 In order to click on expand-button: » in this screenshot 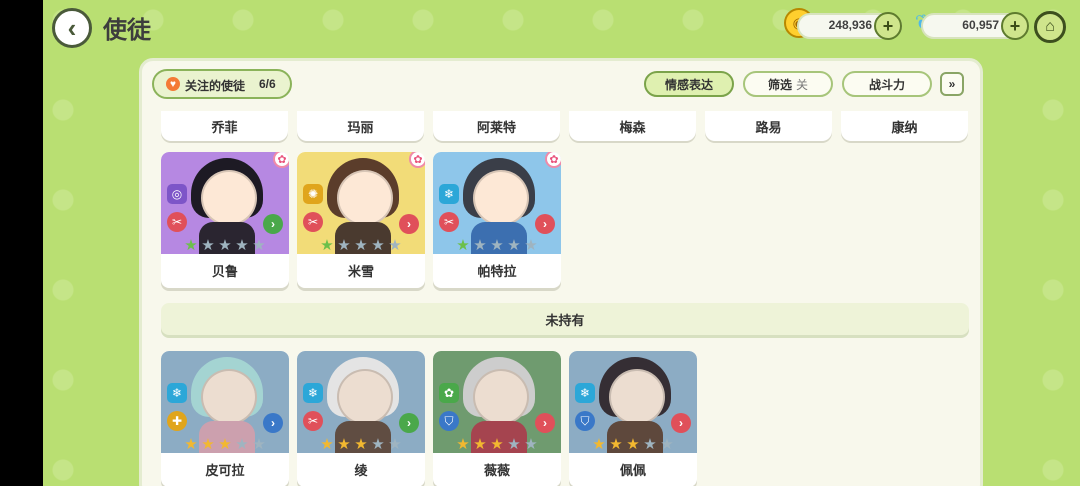, I will do `click(952, 84)`.